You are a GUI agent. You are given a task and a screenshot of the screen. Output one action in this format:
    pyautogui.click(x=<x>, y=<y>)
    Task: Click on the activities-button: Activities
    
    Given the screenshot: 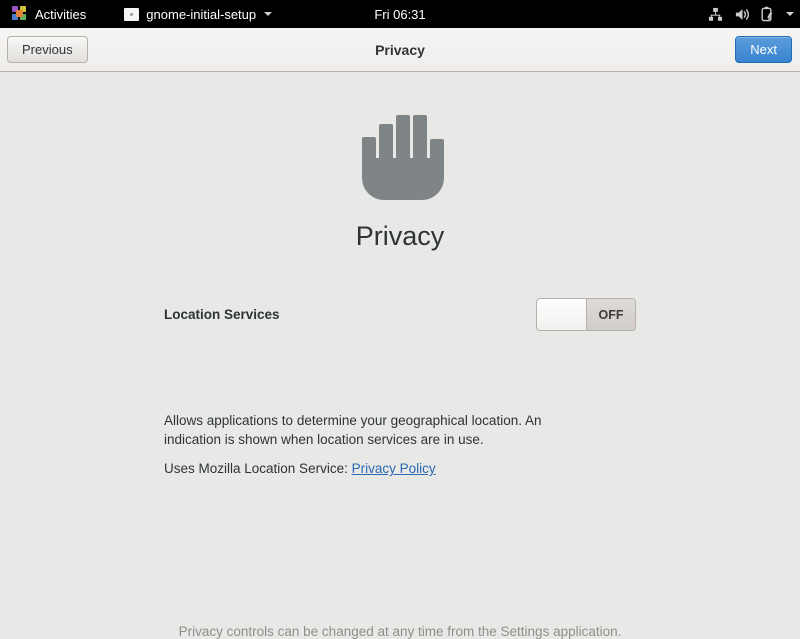 What is the action you would take?
    pyautogui.click(x=51, y=14)
    